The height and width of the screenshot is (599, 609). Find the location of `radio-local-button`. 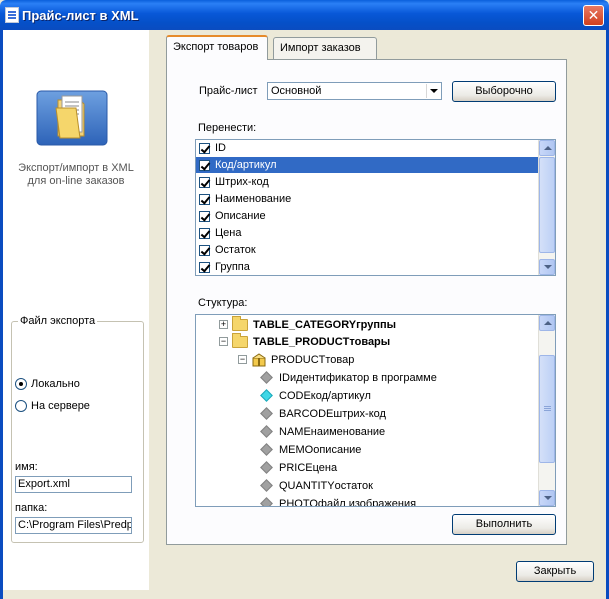

radio-local-button is located at coordinates (21, 384).